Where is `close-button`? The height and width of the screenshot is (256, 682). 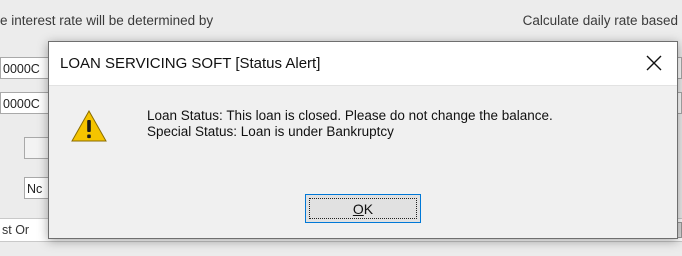
close-button is located at coordinates (654, 63).